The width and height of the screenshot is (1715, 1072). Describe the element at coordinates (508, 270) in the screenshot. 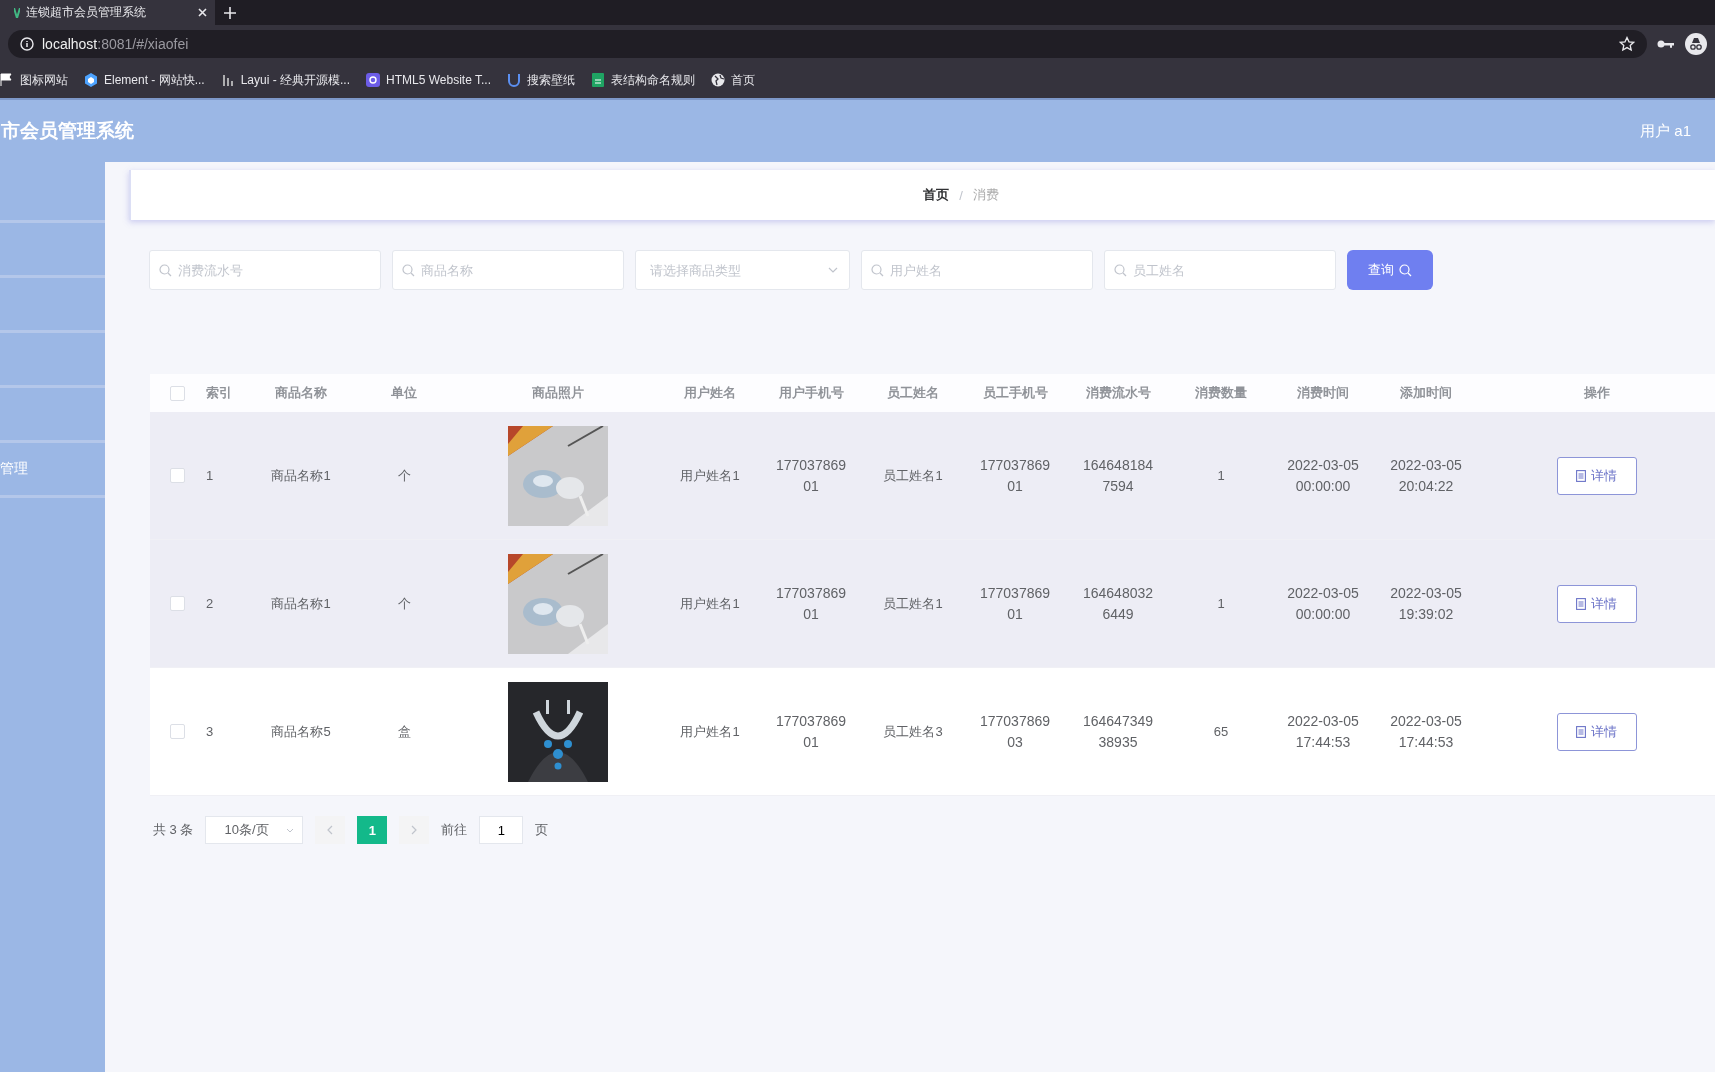

I see `search-field: 商品名称` at that location.